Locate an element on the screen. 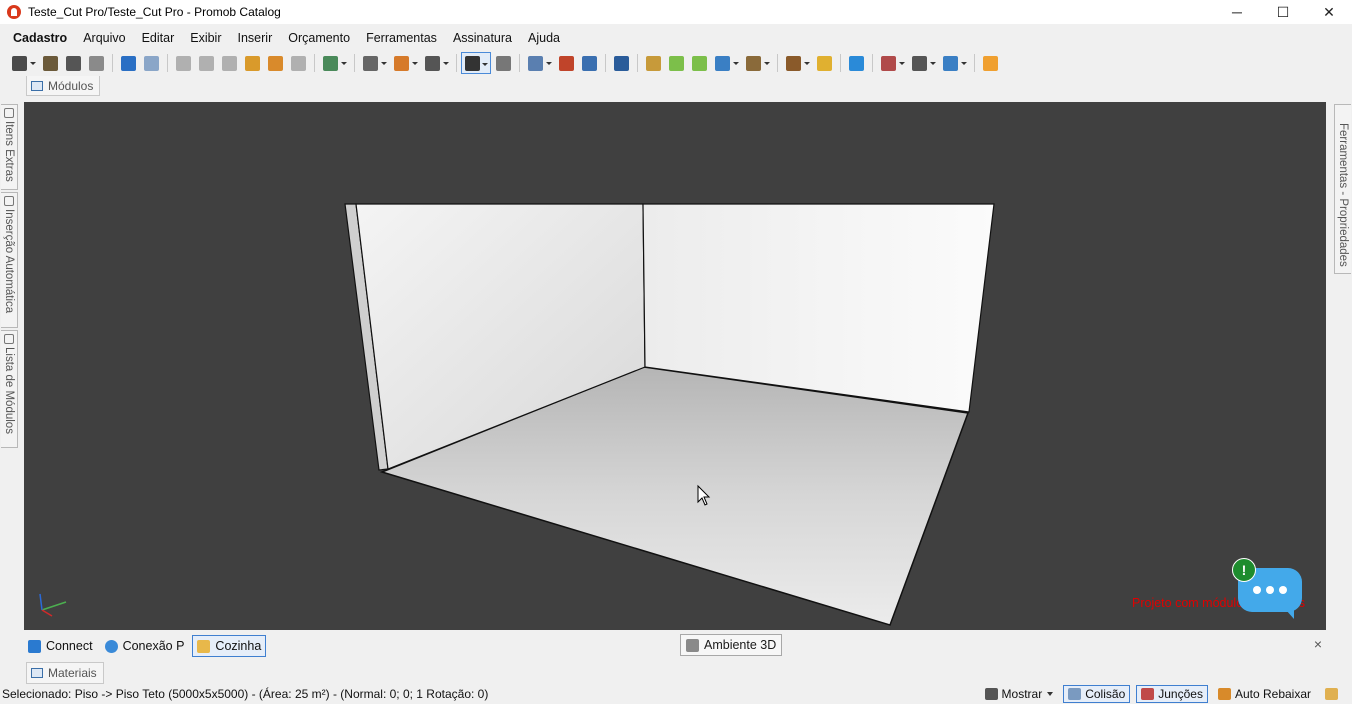 This screenshot has width=1352, height=704. tools-button is located at coordinates (1333, 694).